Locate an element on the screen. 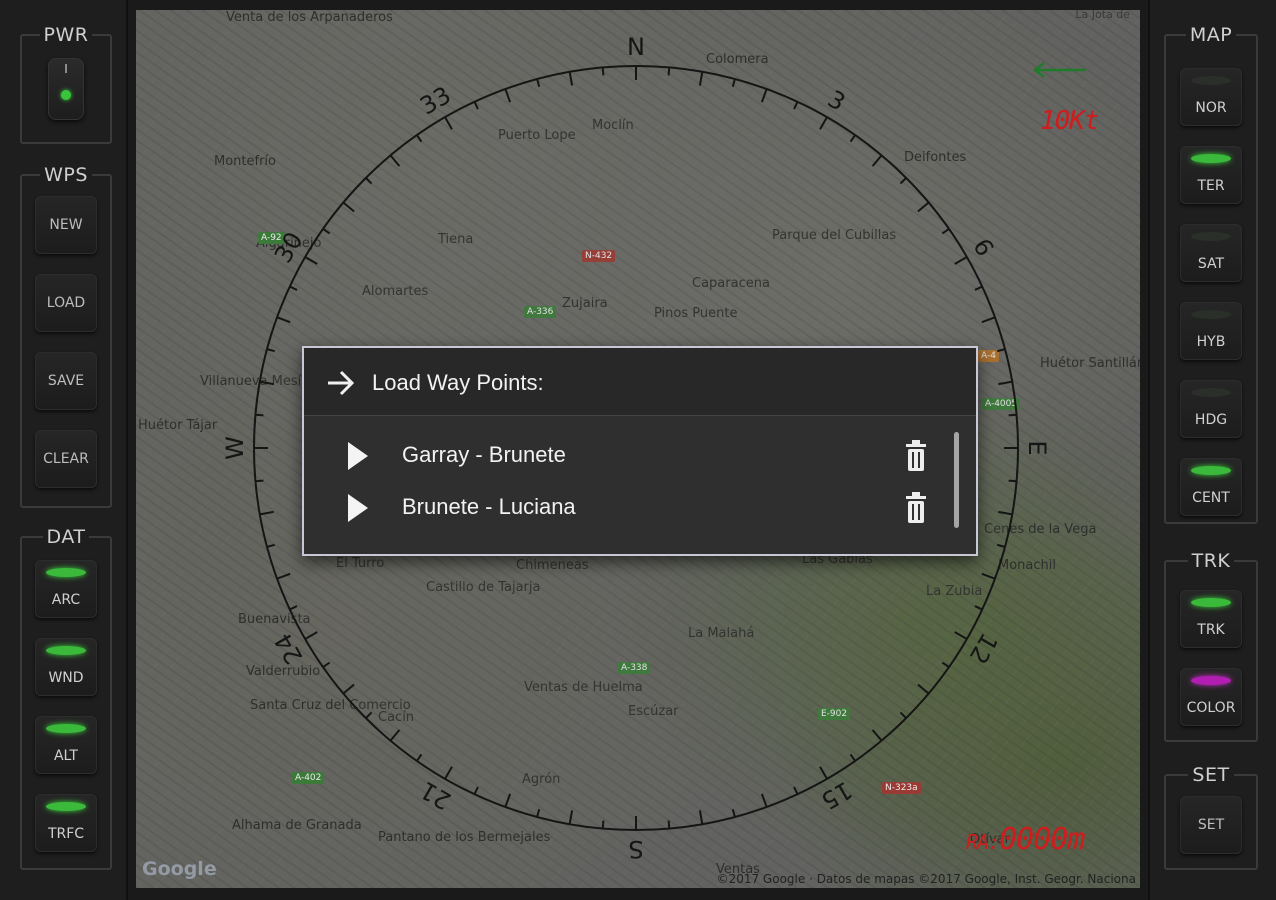  set-button: SET is located at coordinates (1211, 825).